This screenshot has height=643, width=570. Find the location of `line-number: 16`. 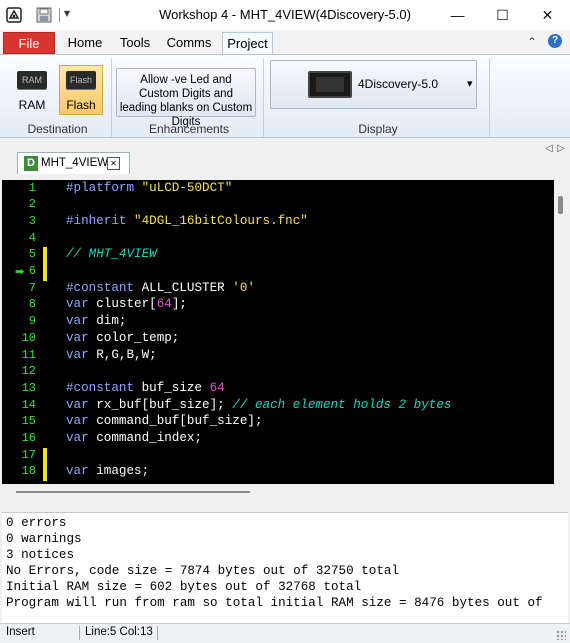

line-number: 16 is located at coordinates (28, 438).